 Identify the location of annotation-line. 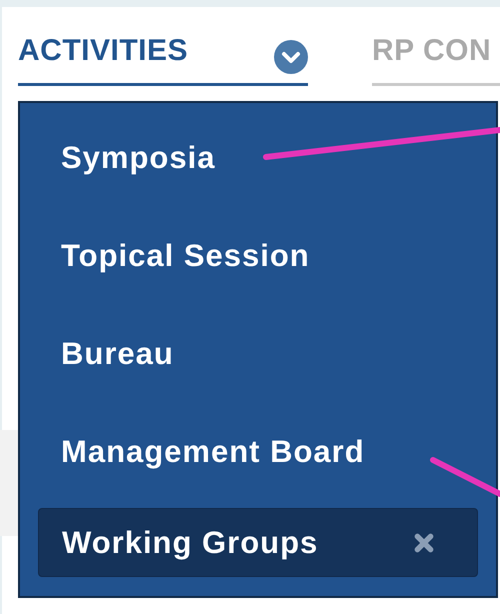
(465, 477).